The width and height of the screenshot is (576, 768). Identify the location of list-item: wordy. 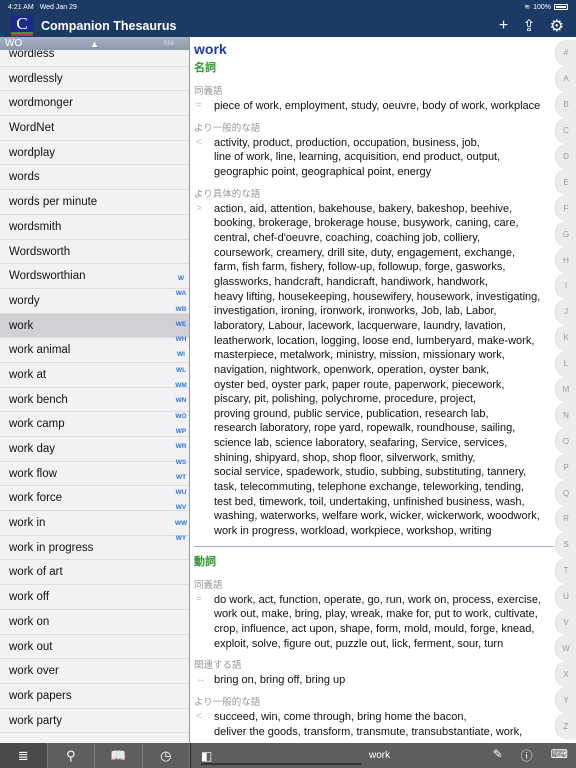
(94, 301).